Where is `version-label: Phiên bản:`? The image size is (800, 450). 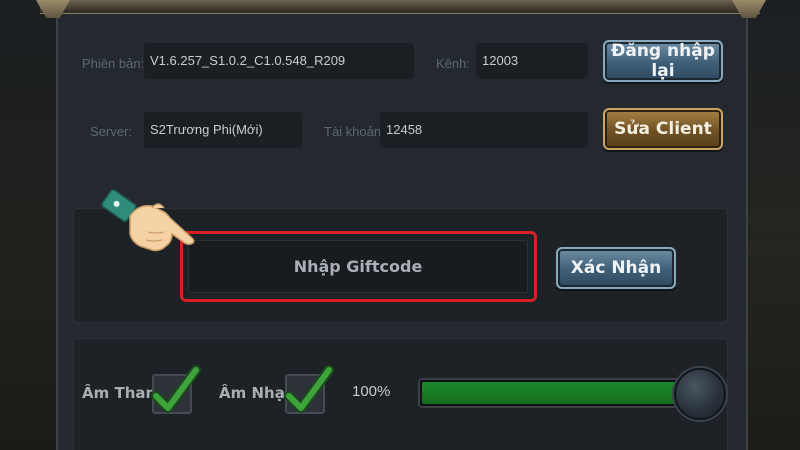
version-label: Phiên bản: is located at coordinates (113, 63).